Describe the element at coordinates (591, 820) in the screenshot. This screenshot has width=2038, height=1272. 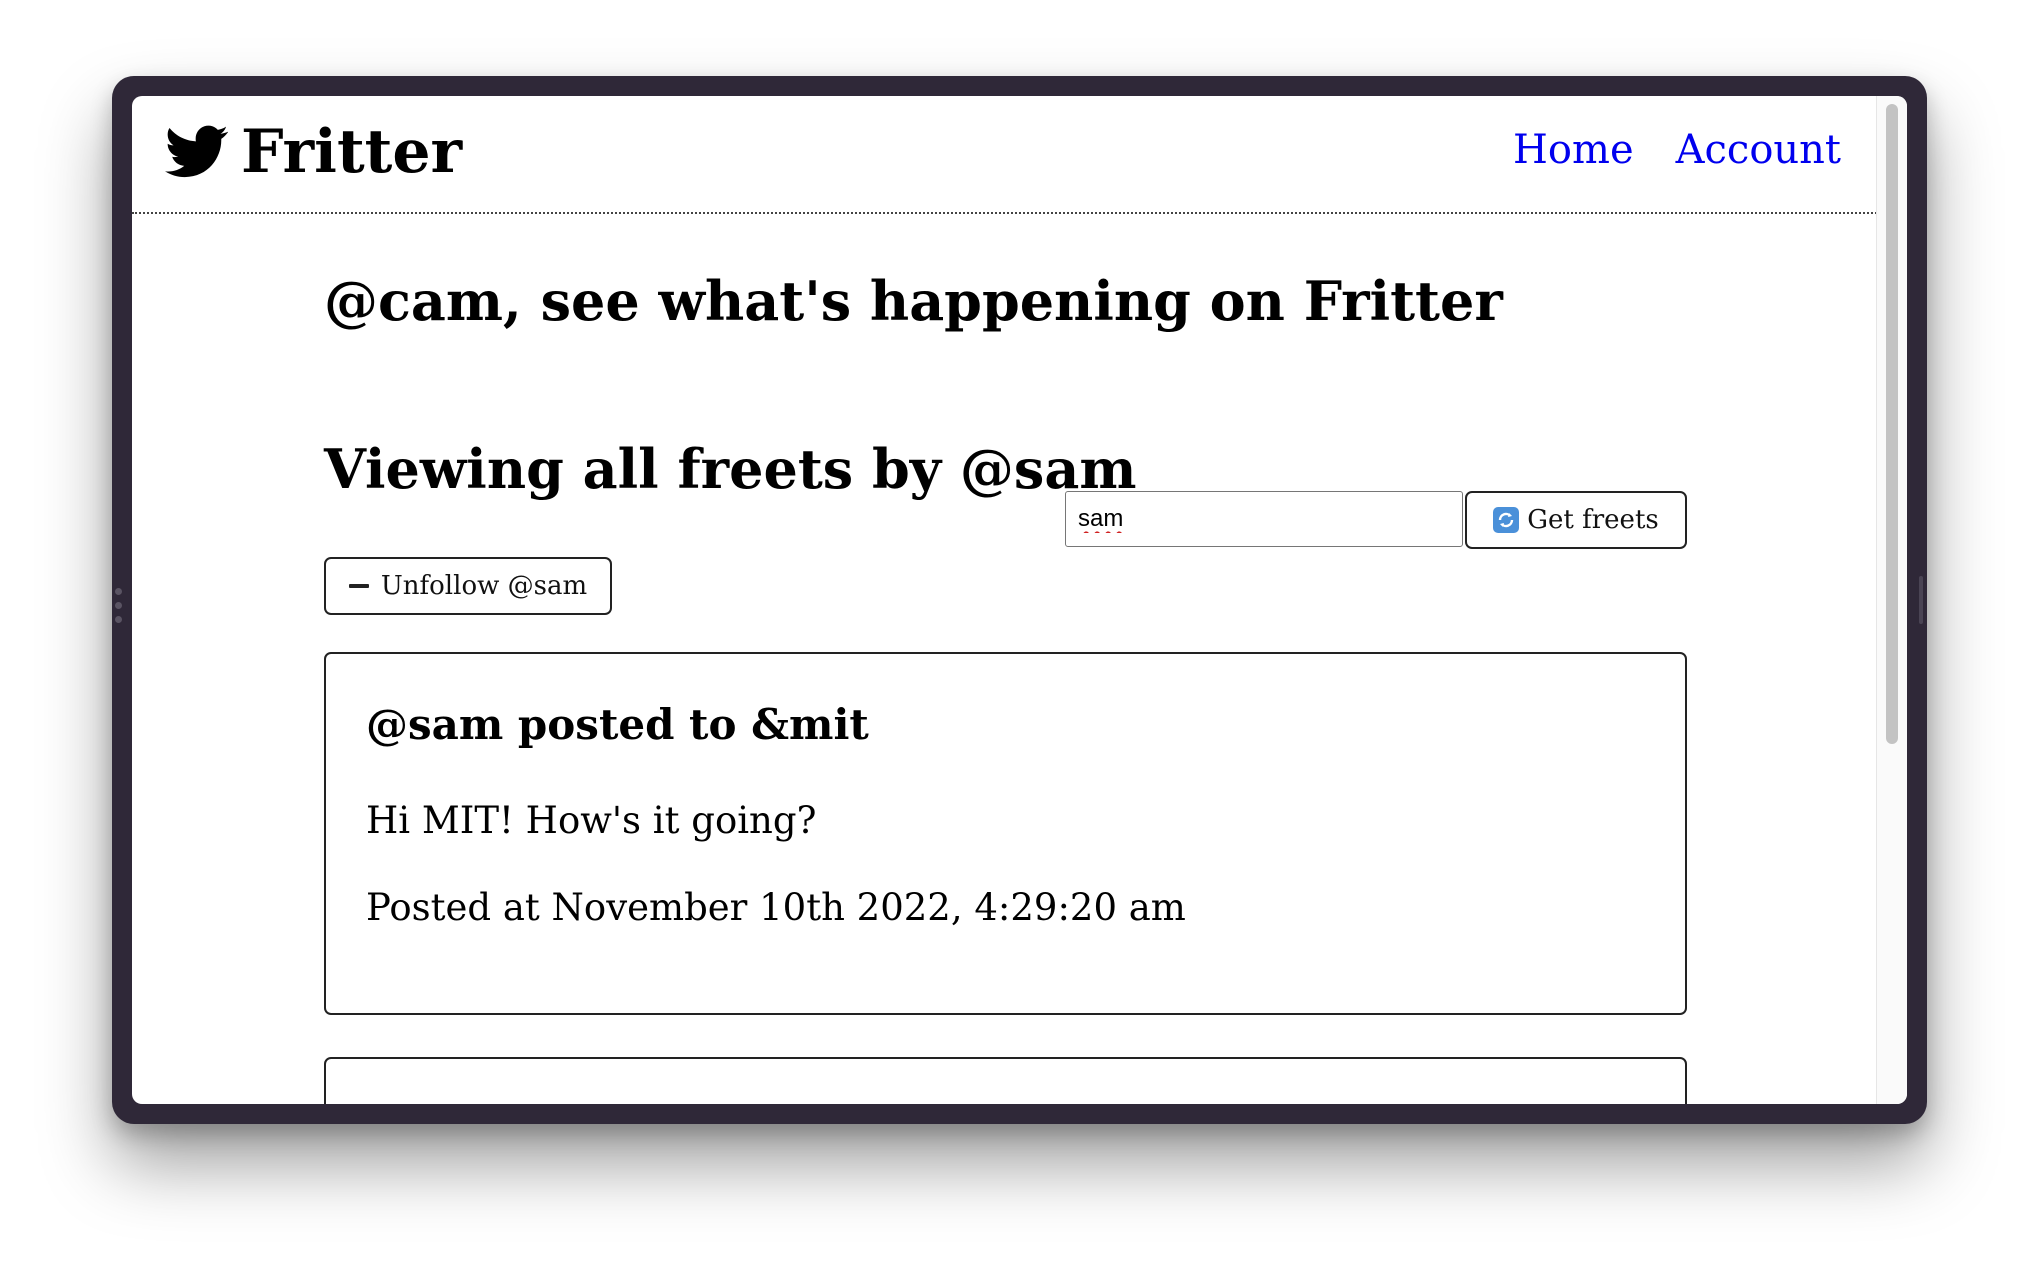
I see `freet-content: Hi MIT! How's it going?` at that location.